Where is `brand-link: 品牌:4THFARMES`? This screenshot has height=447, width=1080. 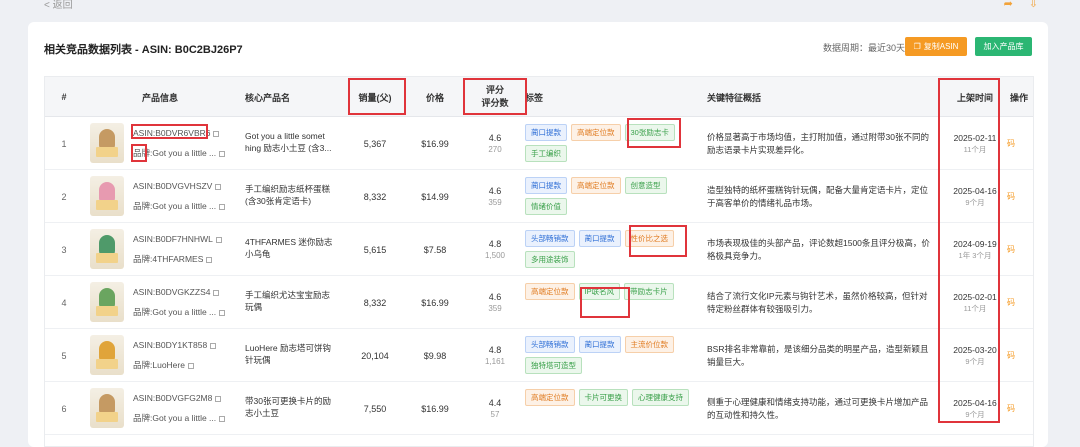
brand-link: 品牌:4THFARMES is located at coordinates (173, 259).